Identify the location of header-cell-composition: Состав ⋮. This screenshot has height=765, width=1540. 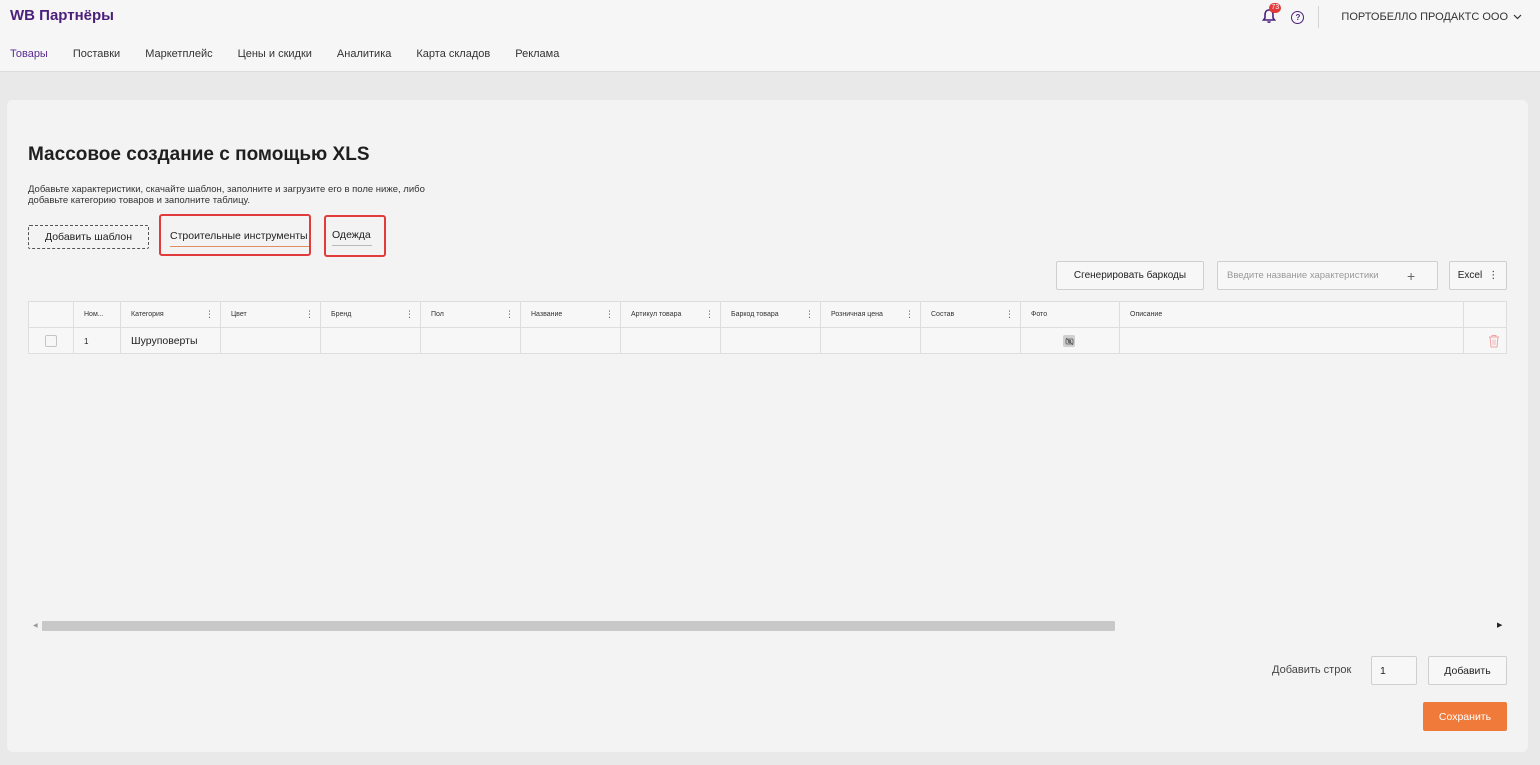
(971, 314).